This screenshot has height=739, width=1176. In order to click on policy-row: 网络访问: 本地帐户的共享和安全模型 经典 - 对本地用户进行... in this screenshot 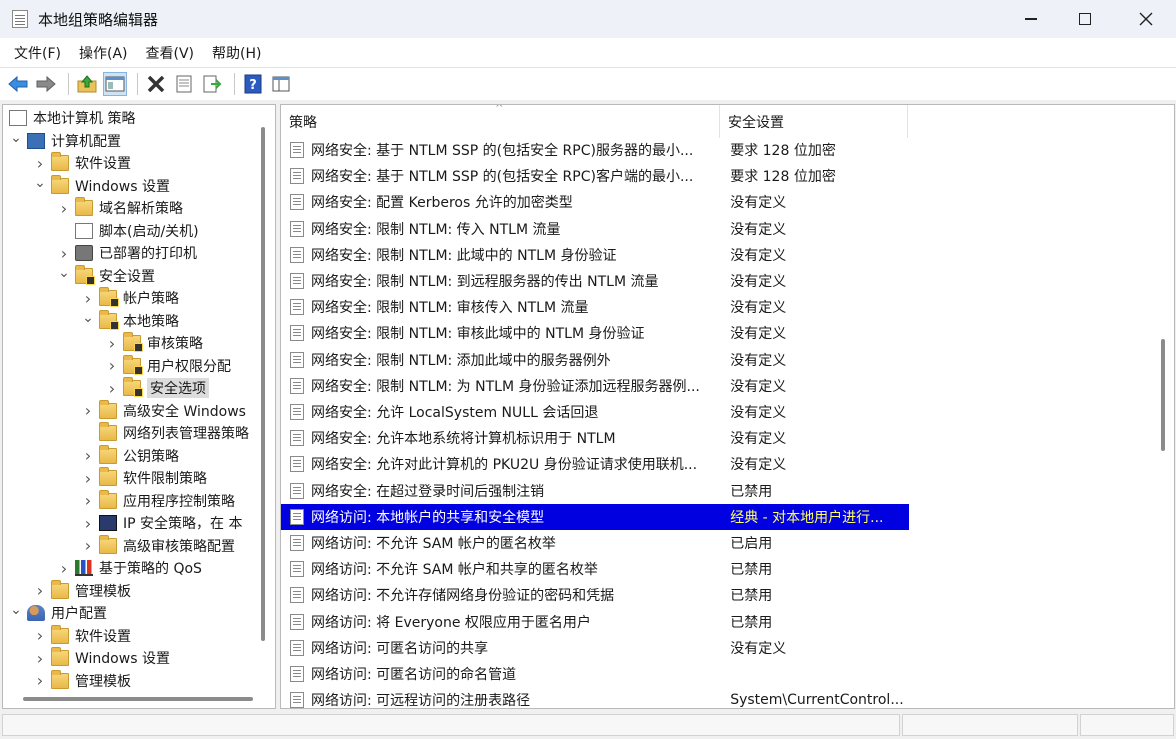, I will do `click(595, 516)`.